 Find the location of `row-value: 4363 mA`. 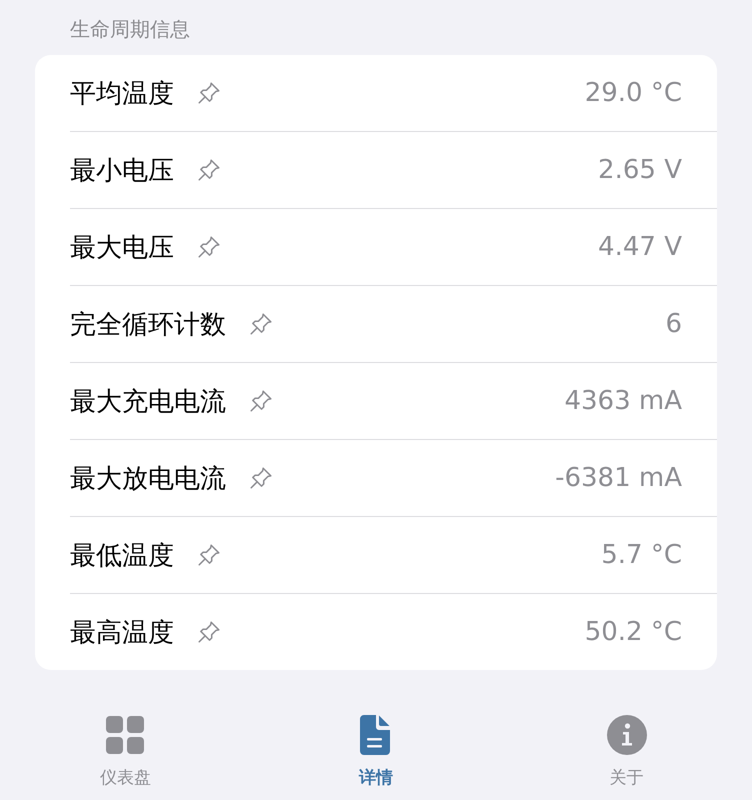

row-value: 4363 mA is located at coordinates (623, 401).